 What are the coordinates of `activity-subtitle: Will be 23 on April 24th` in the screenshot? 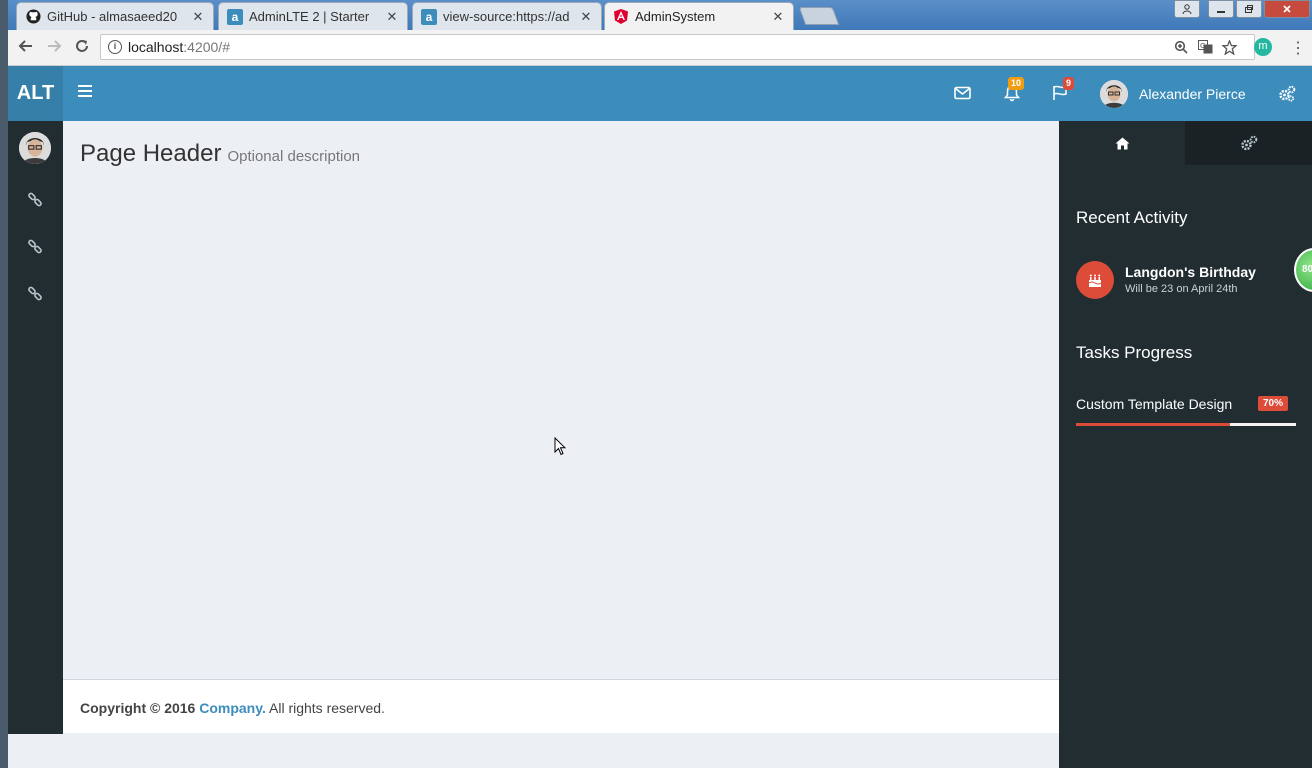 It's located at (1181, 289).